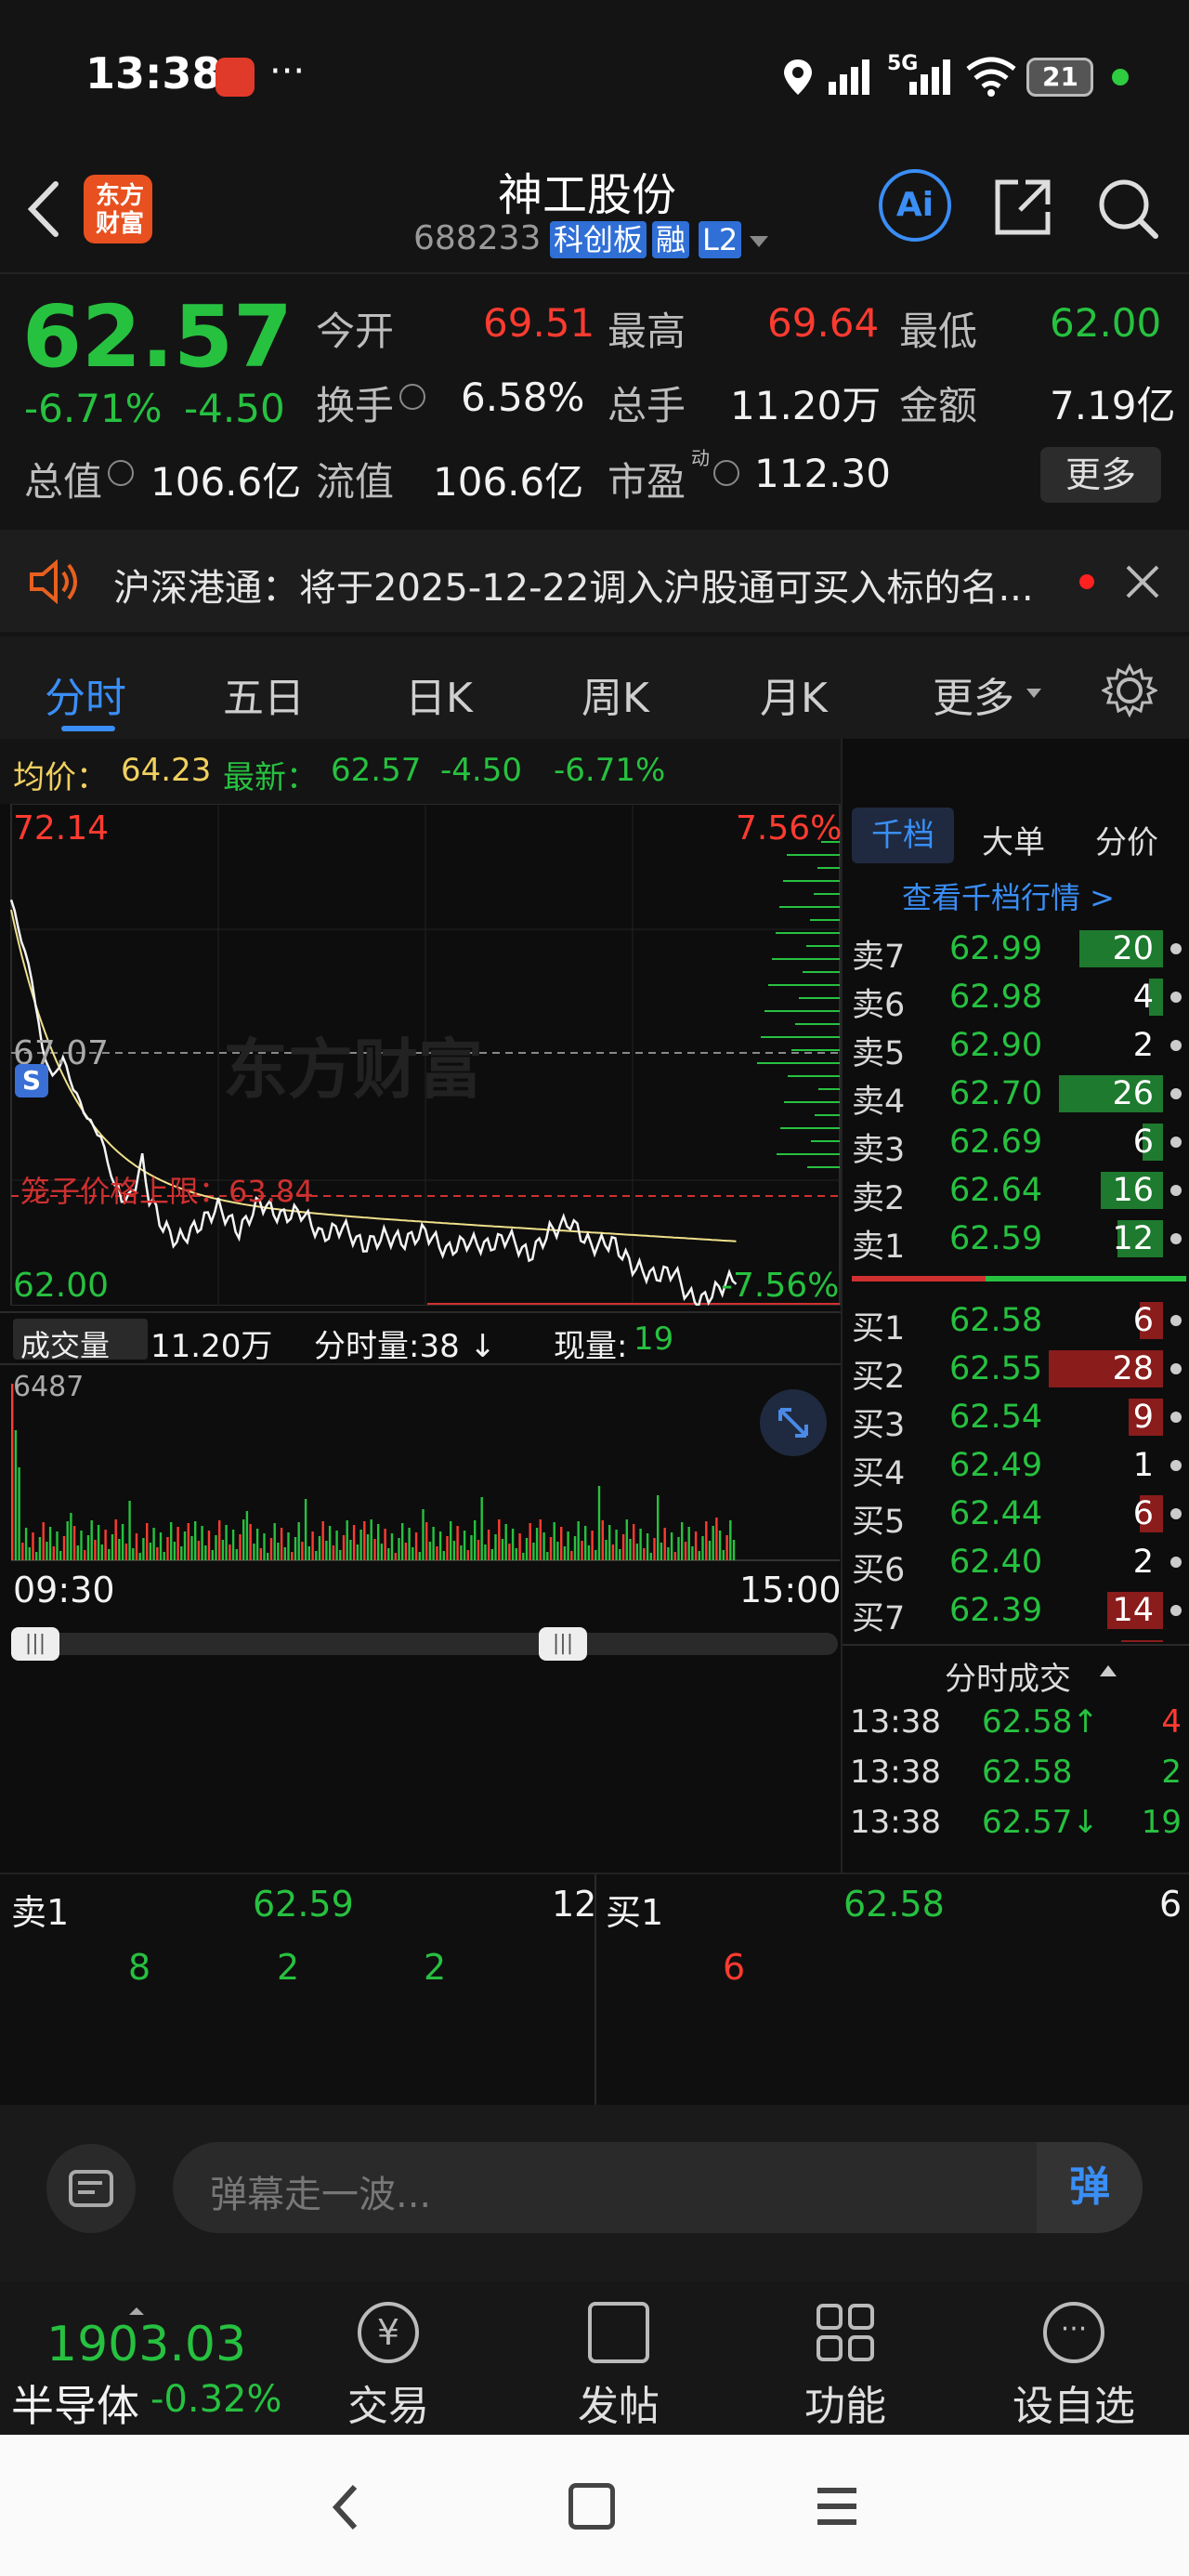 The width and height of the screenshot is (1189, 2576). What do you see at coordinates (1016, 1515) in the screenshot?
I see `bid-row: 买5 62.44 6` at bounding box center [1016, 1515].